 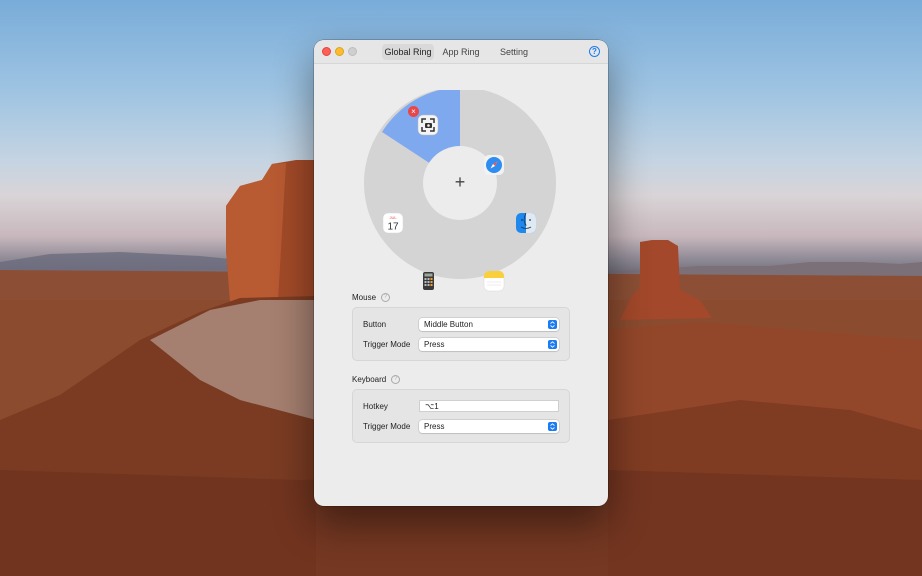 I want to click on button-label: Button, so click(x=375, y=324).